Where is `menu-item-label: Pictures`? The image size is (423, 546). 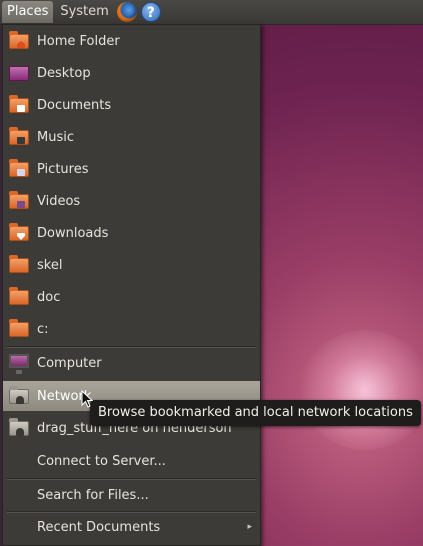
menu-item-label: Pictures is located at coordinates (63, 169).